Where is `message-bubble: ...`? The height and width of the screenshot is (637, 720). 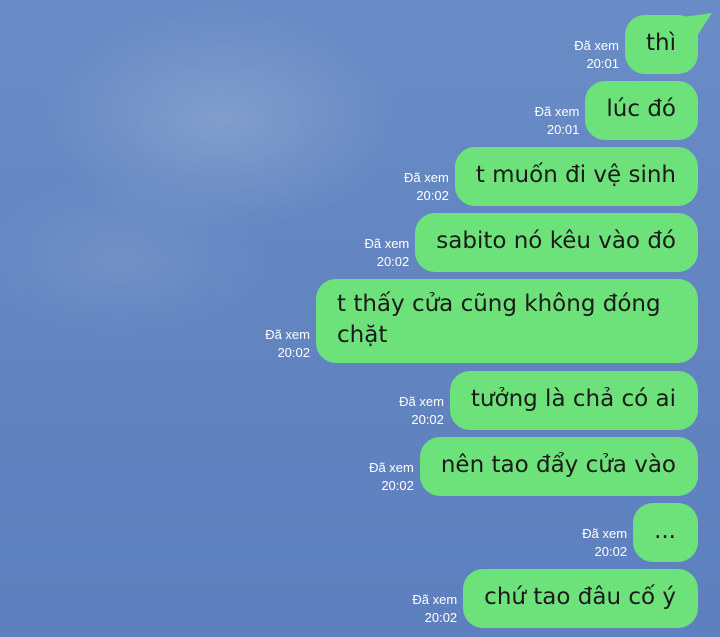
message-bubble: ... is located at coordinates (665, 532).